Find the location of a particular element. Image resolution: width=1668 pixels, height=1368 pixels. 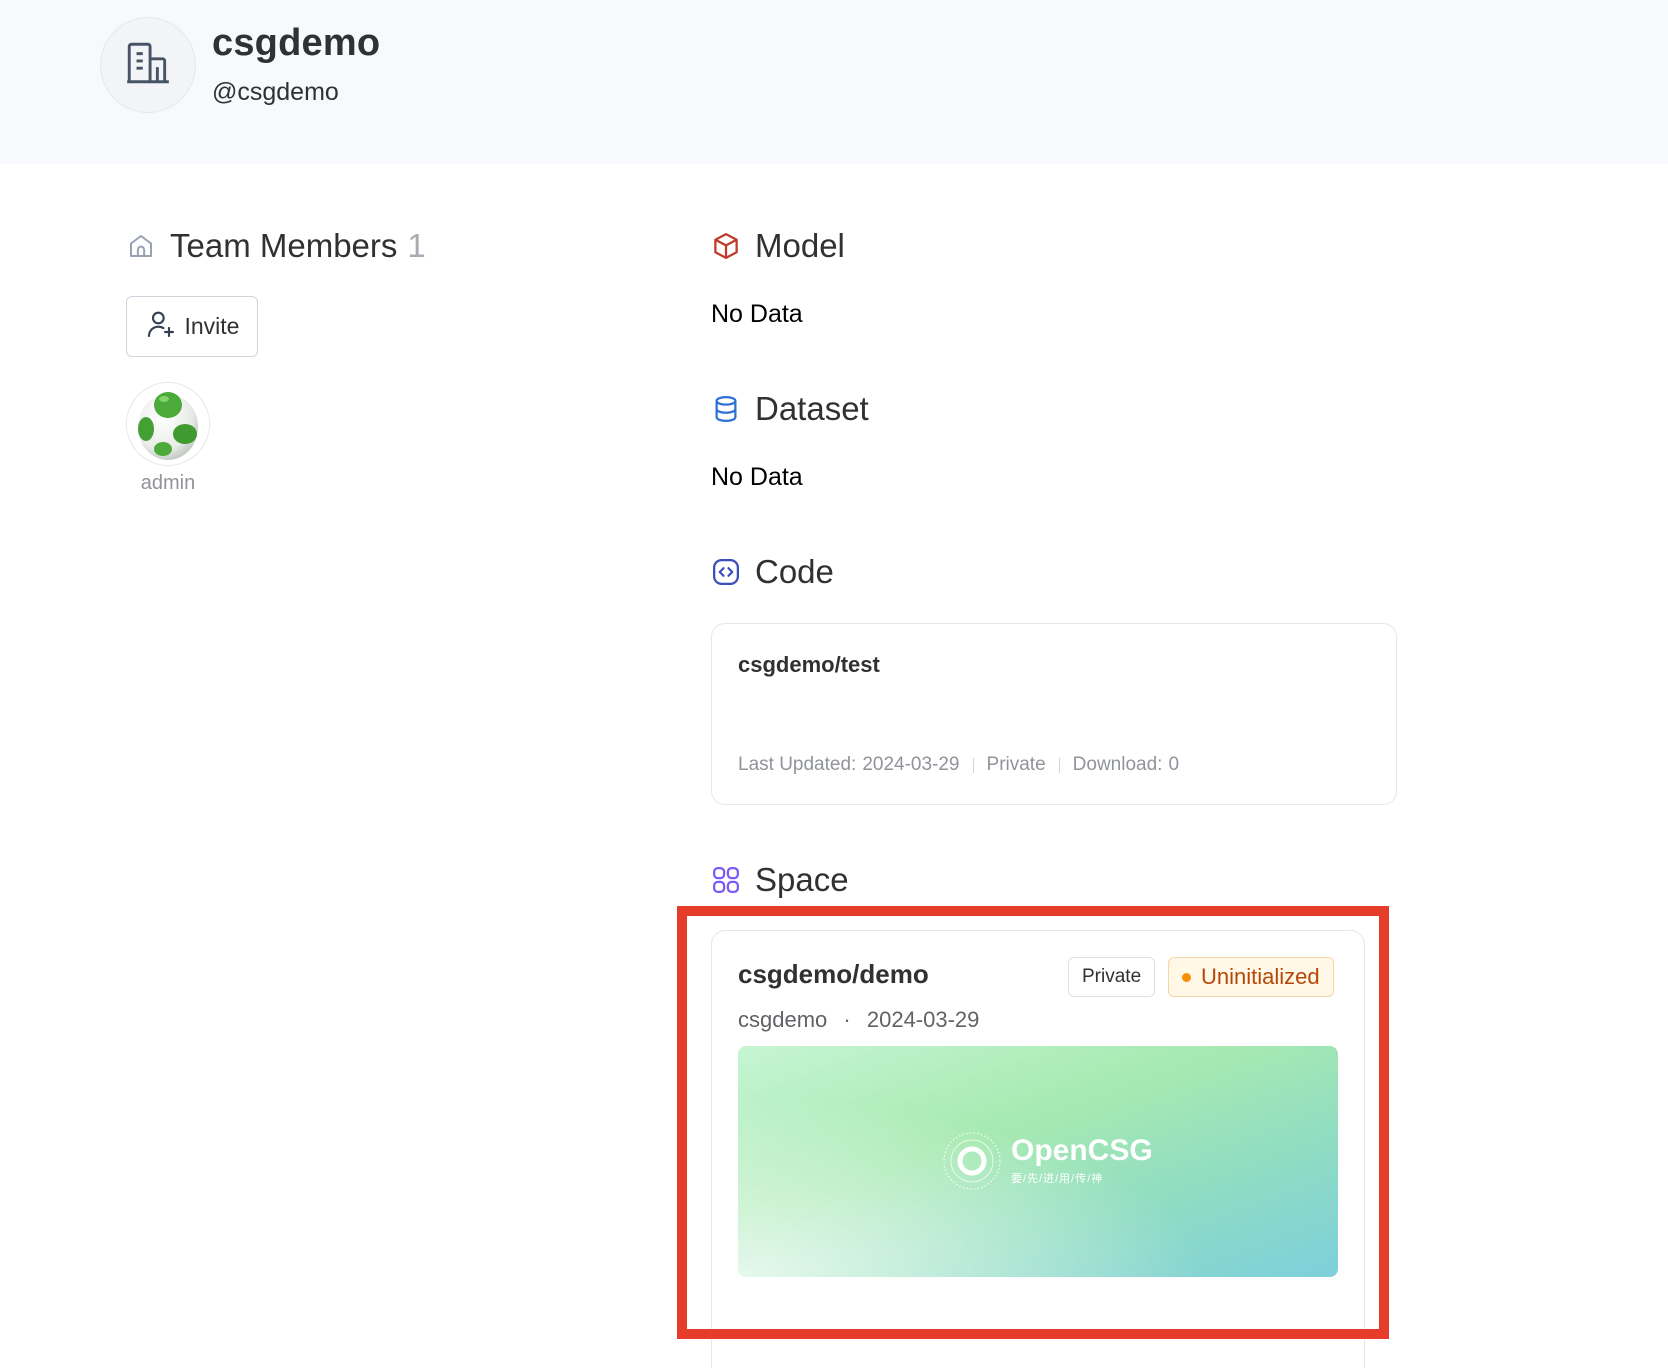

member-item: admin is located at coordinates (168, 438).